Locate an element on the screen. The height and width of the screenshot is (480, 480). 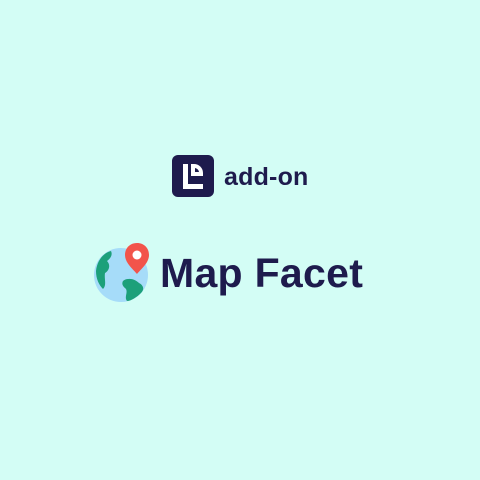
product-header: Map Facet is located at coordinates (228, 272).